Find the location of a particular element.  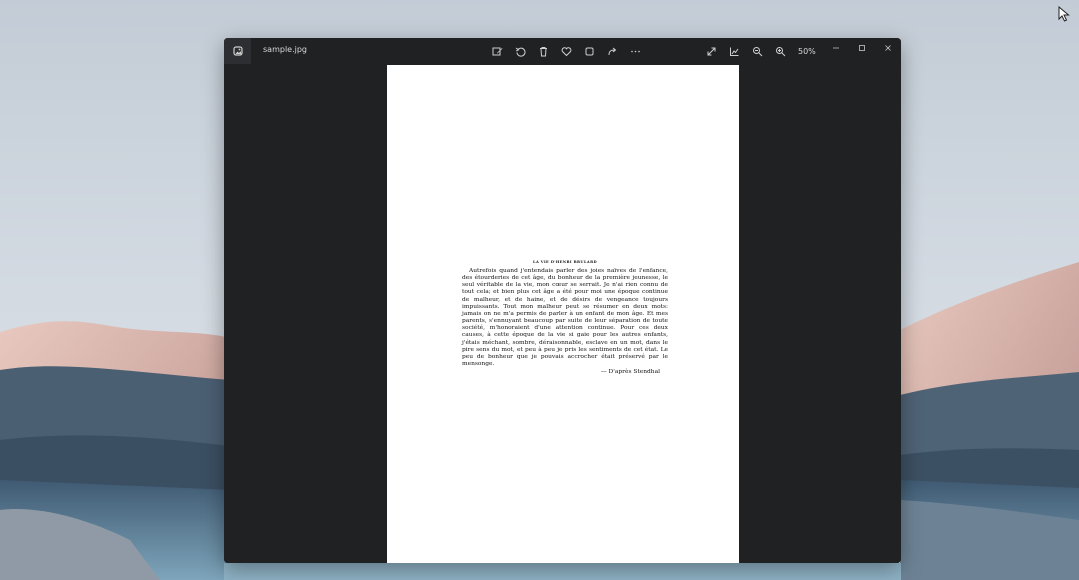

crop-icon is located at coordinates (589, 51).